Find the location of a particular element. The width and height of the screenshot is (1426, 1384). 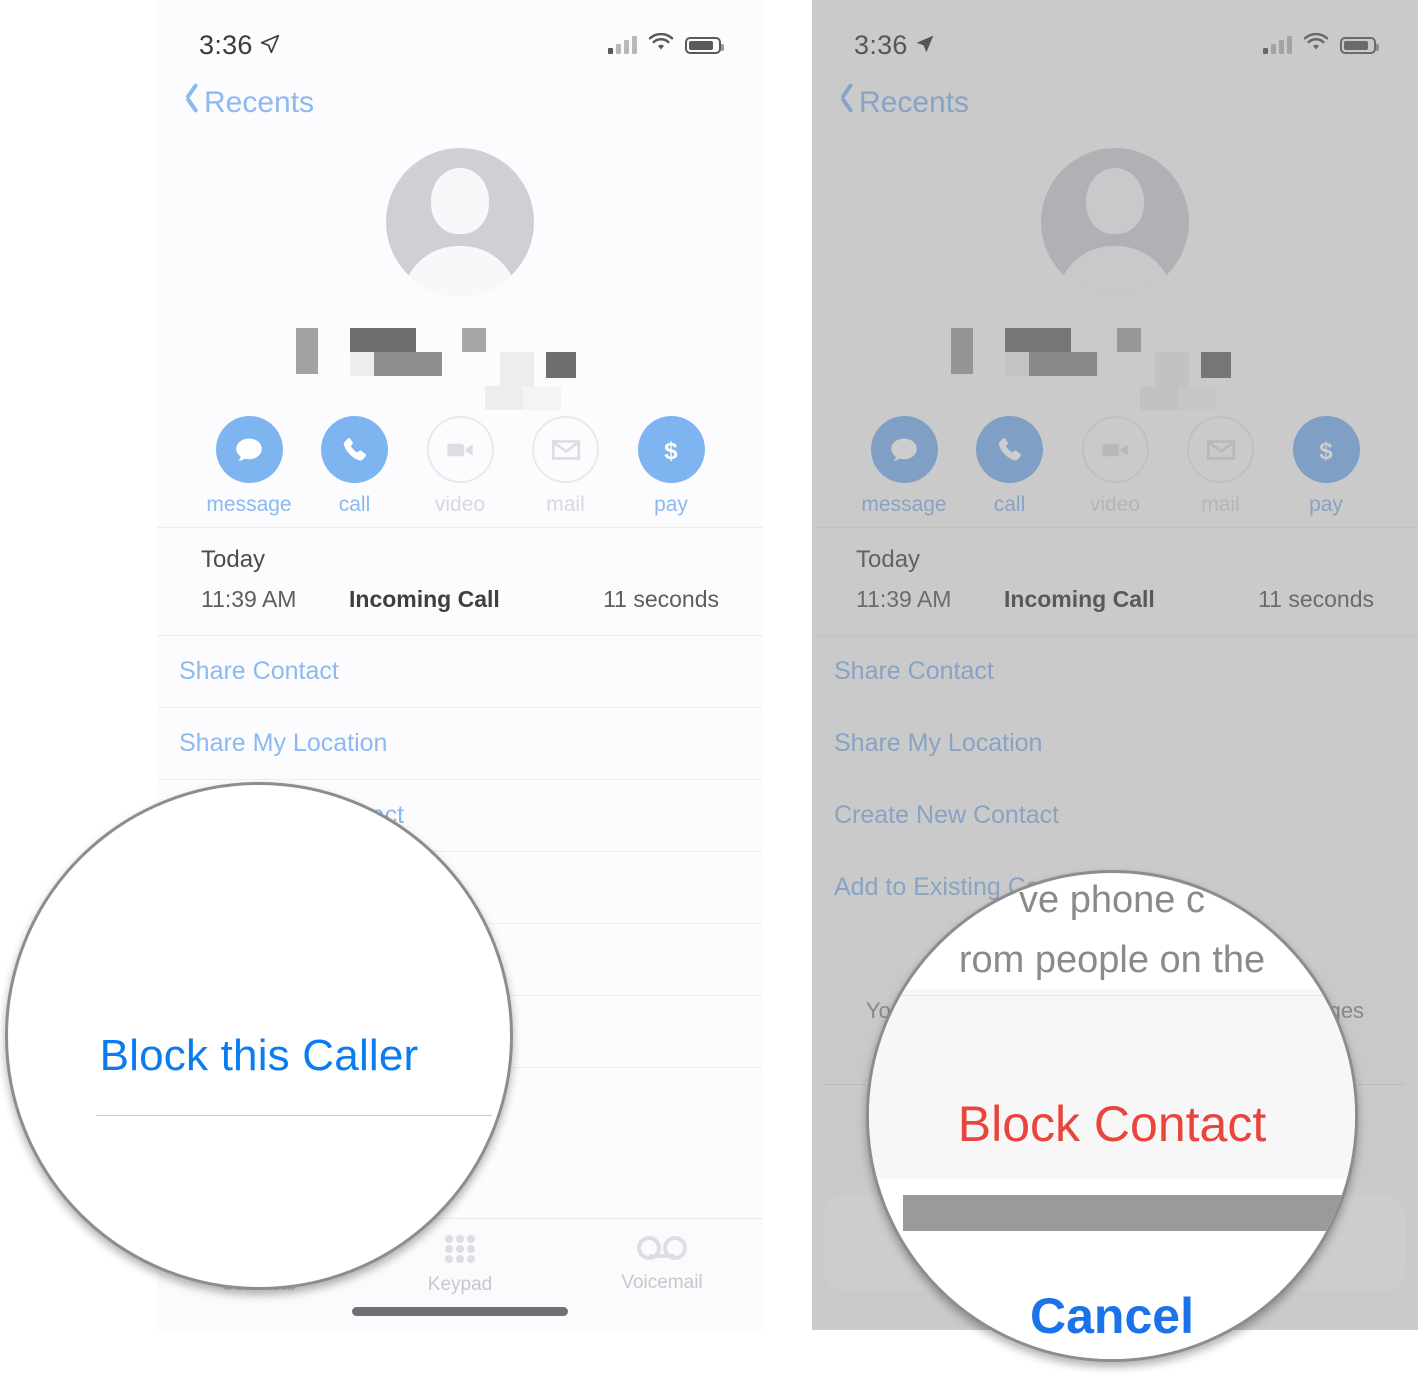

back-button-recents-right: Recents is located at coordinates (903, 103).